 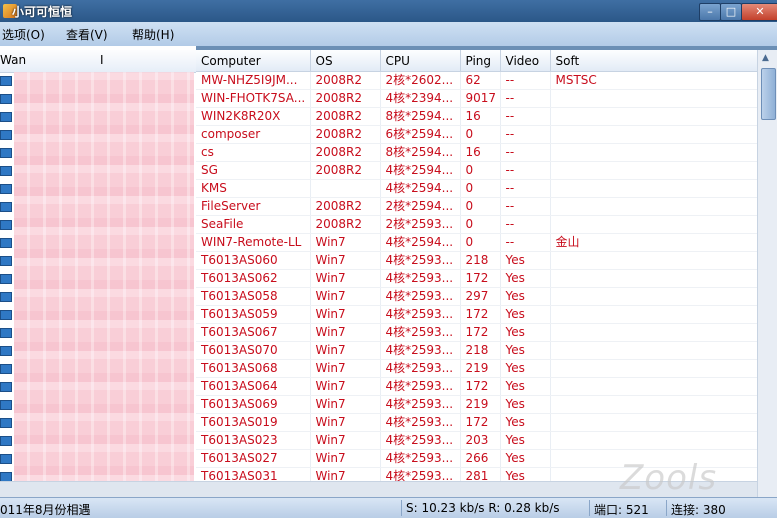 What do you see at coordinates (480, 404) in the screenshot?
I see `cell-ping: 219` at bounding box center [480, 404].